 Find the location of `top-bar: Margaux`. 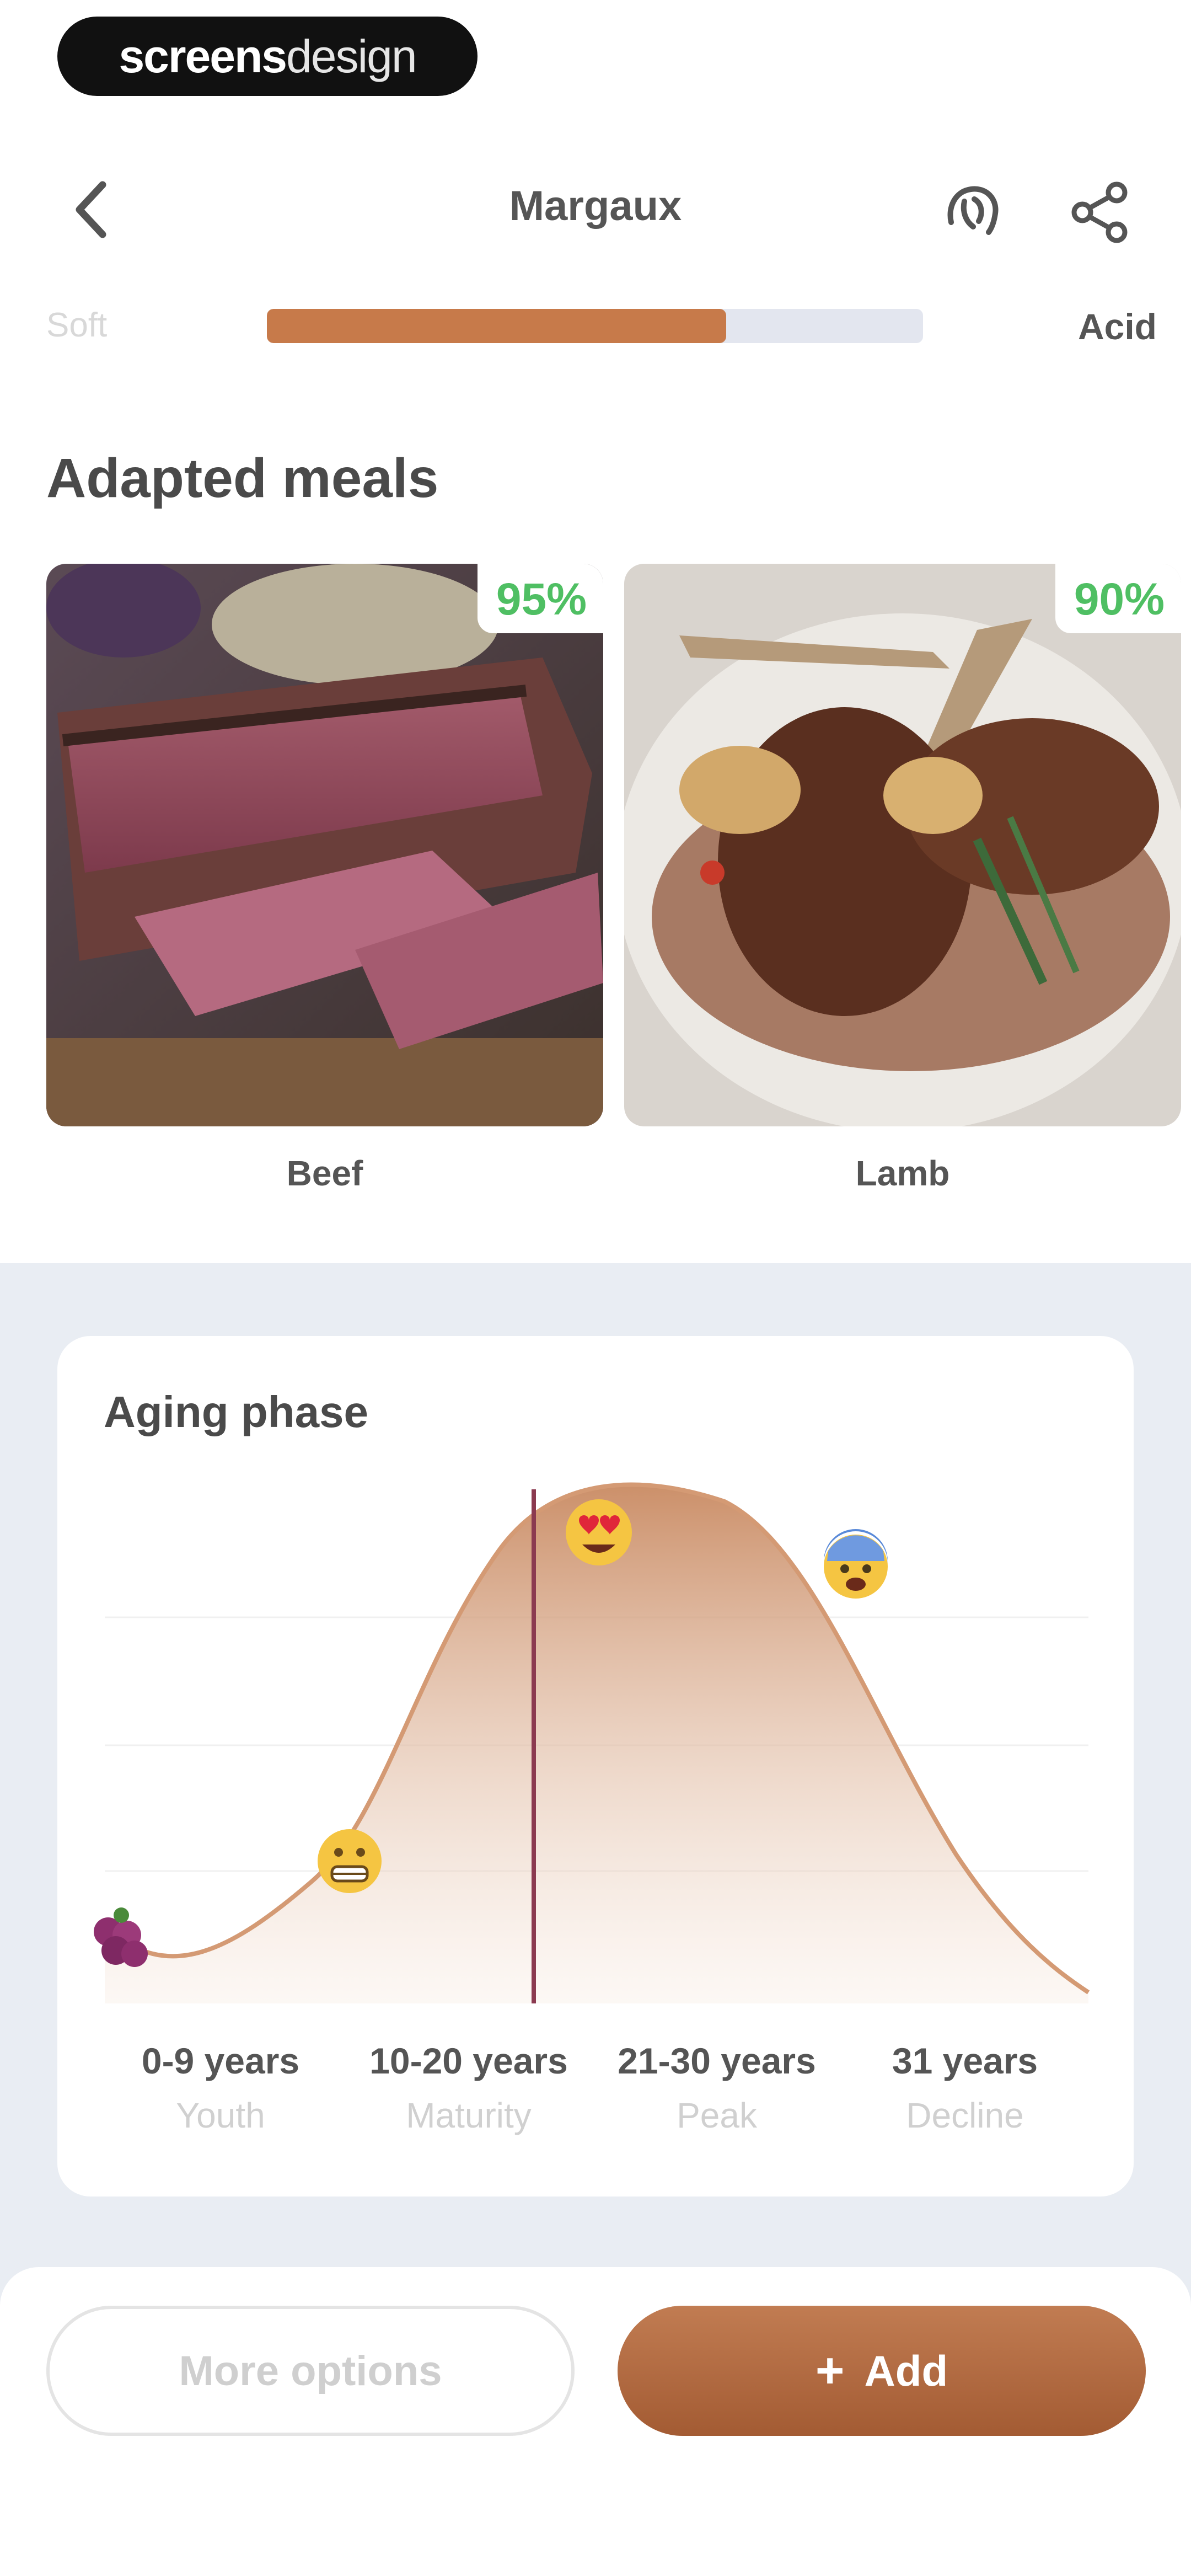

top-bar: Margaux is located at coordinates (595, 209).